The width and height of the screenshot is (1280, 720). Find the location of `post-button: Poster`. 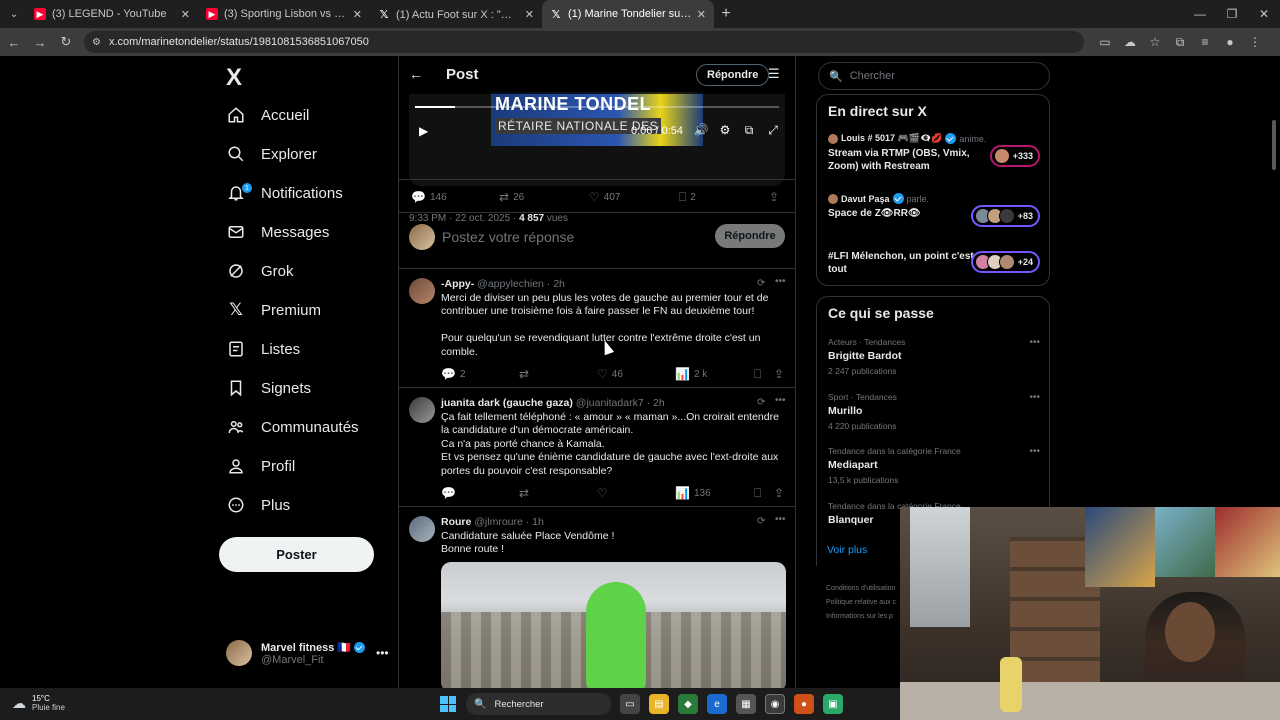

post-button: Poster is located at coordinates (296, 554).